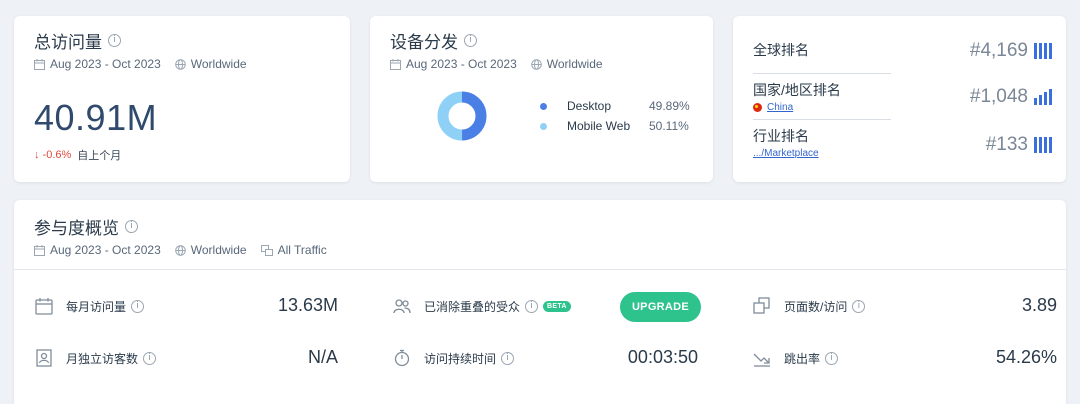 The image size is (1080, 404). Describe the element at coordinates (660, 307) in the screenshot. I see `upgrade-button: UPGRADE` at that location.